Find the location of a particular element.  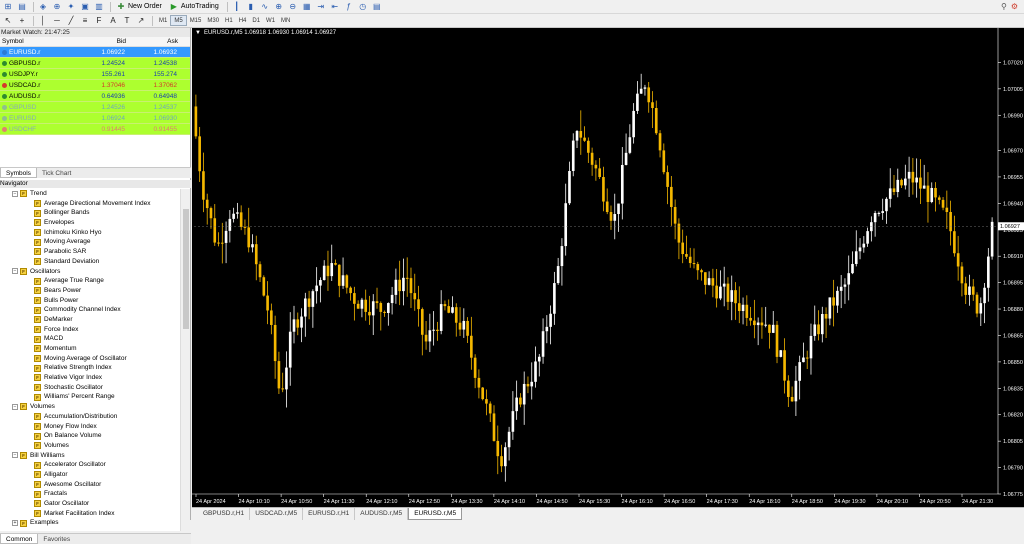

market-watch-row: USDCHF 0.91445 0.91455 is located at coordinates (95, 129).